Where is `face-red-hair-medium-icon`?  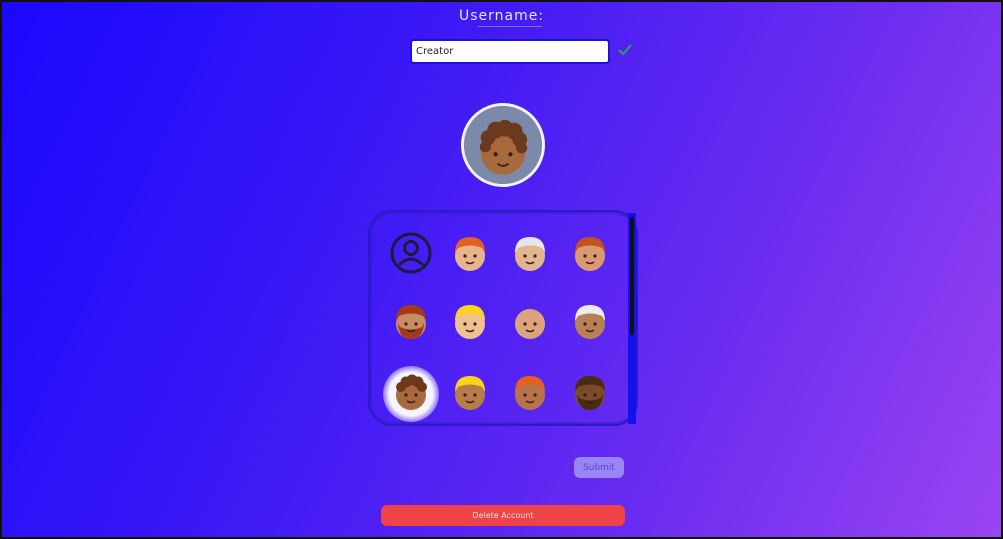
face-red-hair-medium-icon is located at coordinates (590, 253).